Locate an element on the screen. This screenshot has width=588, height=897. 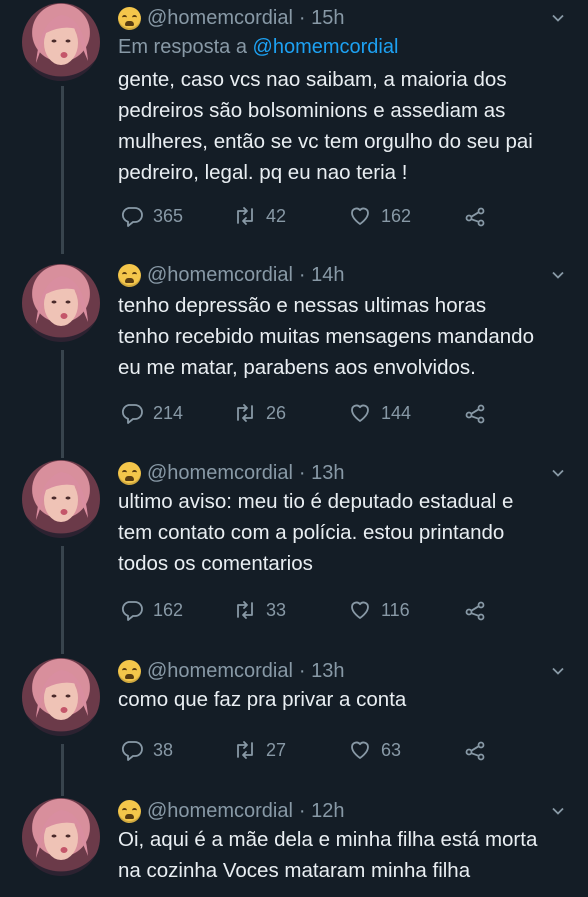
timestamp: · 12h is located at coordinates (322, 811).